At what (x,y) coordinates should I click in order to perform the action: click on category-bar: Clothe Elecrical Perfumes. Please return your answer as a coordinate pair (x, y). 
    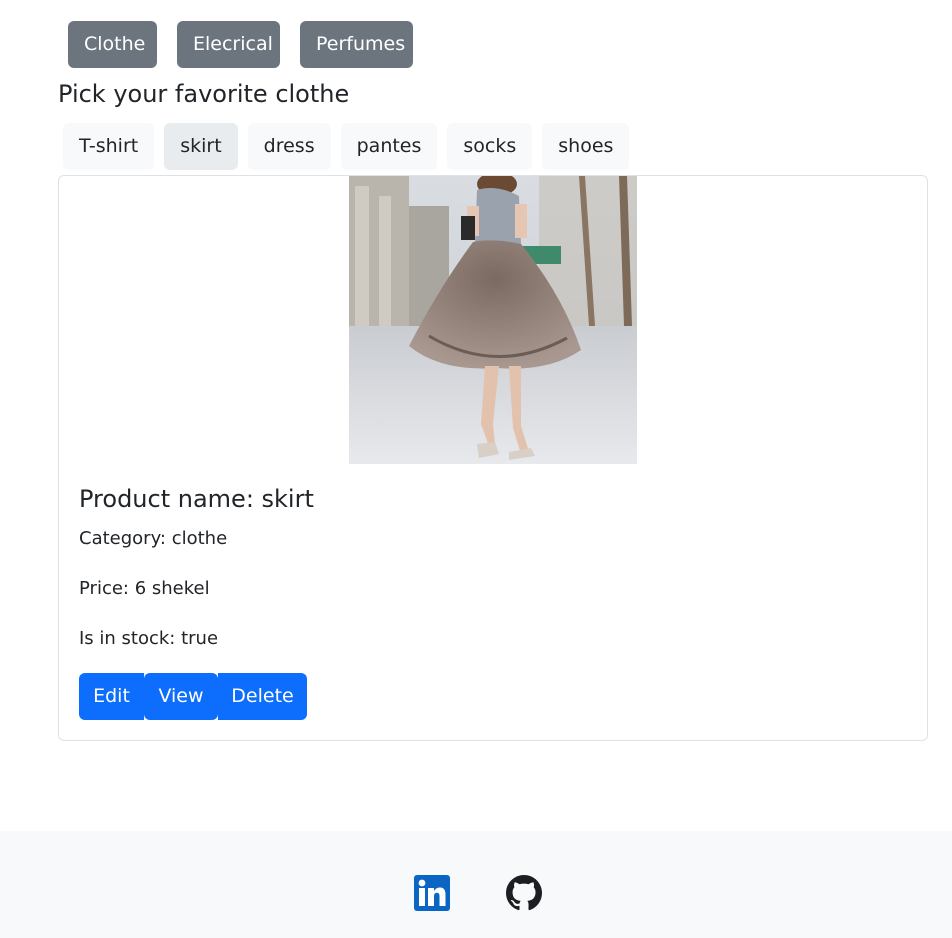
    Looking at the image, I should click on (250, 44).